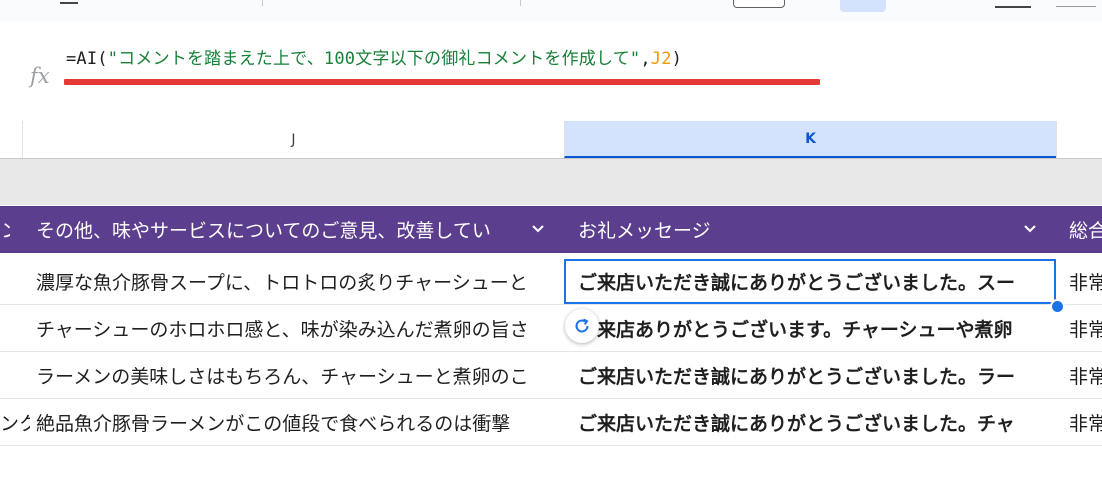  Describe the element at coordinates (442, 82) in the screenshot. I see `formula-error-underline` at that location.